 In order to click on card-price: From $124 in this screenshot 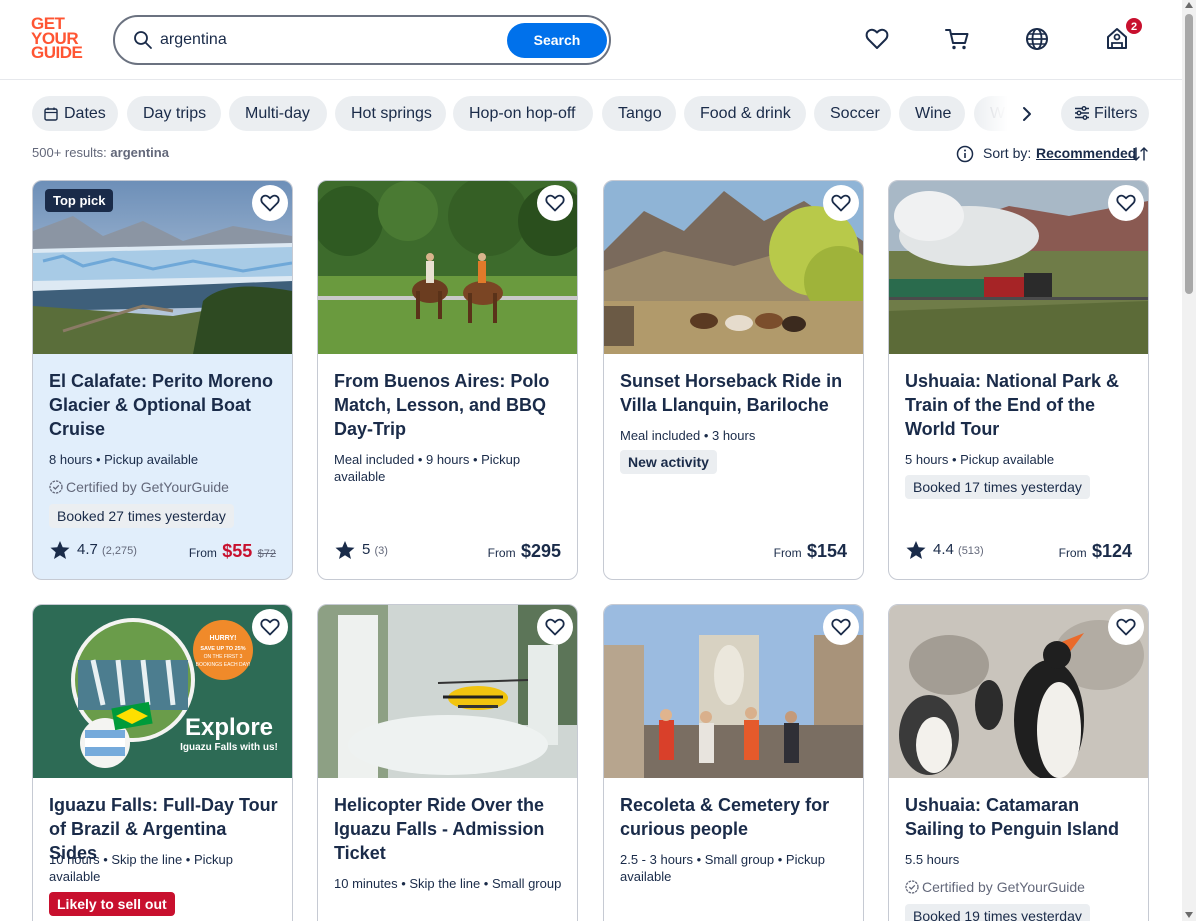, I will do `click(1095, 551)`.